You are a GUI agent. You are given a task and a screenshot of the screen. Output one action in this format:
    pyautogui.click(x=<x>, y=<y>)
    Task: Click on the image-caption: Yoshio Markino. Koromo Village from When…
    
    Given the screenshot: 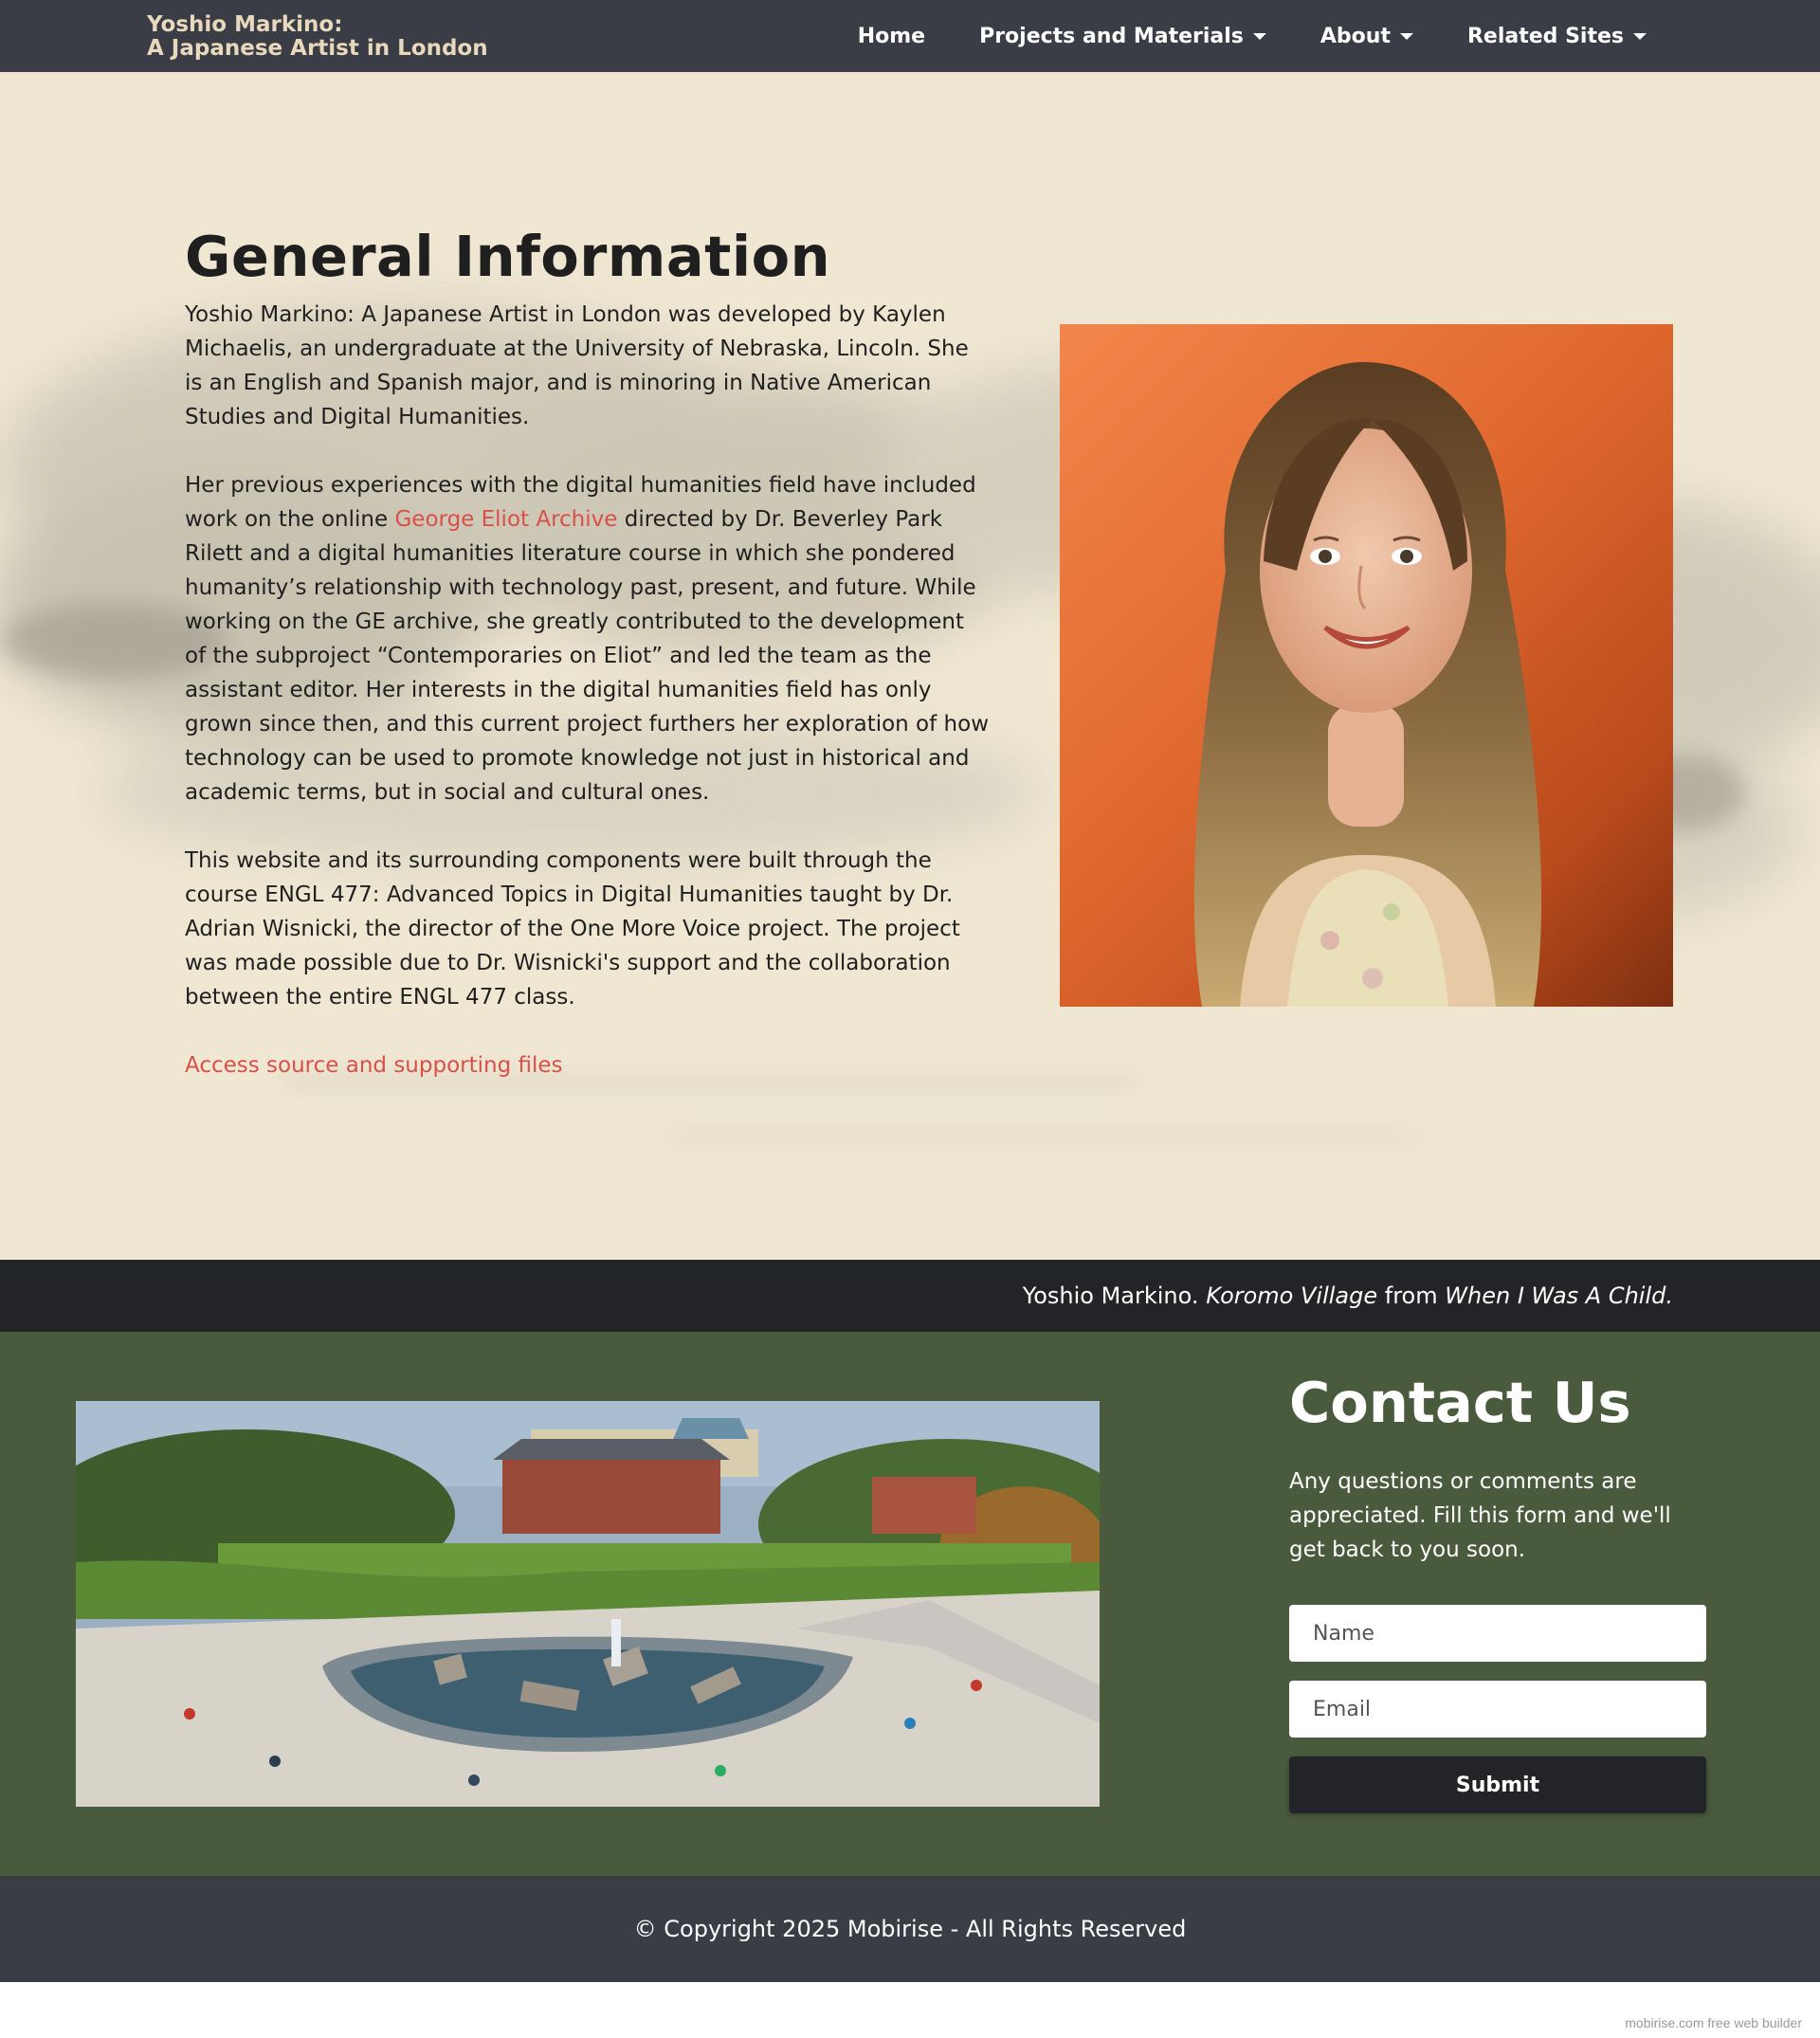 What is the action you would take?
    pyautogui.click(x=1348, y=1296)
    